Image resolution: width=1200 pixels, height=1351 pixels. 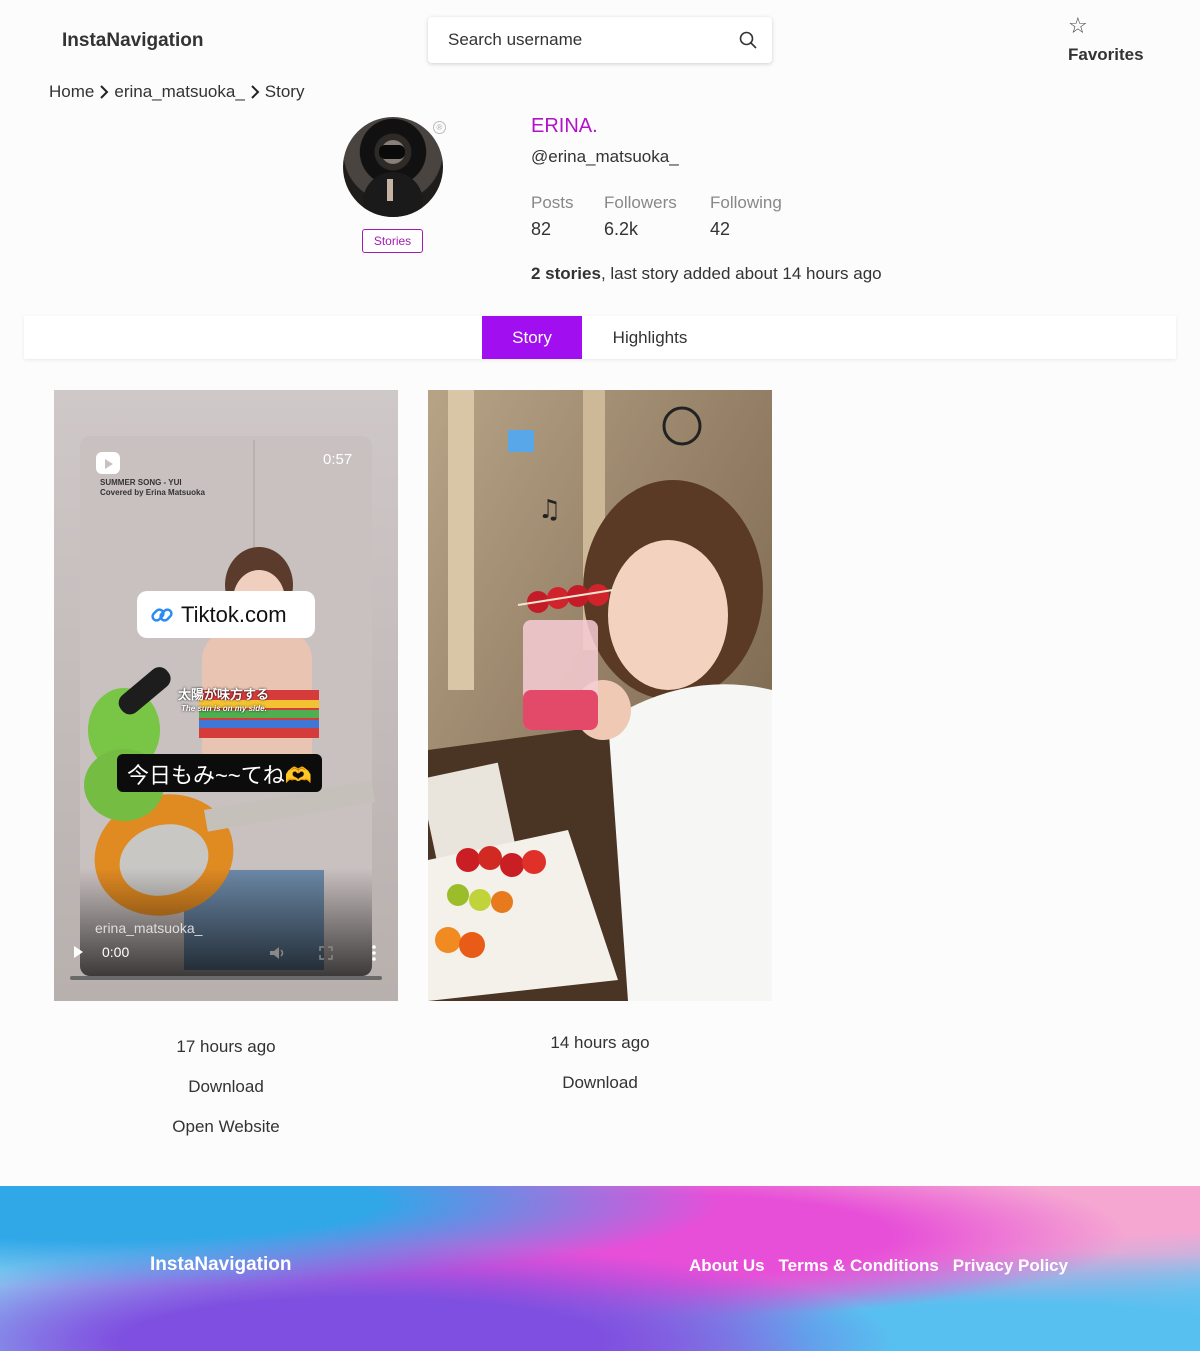 I want to click on search-box, so click(x=600, y=40).